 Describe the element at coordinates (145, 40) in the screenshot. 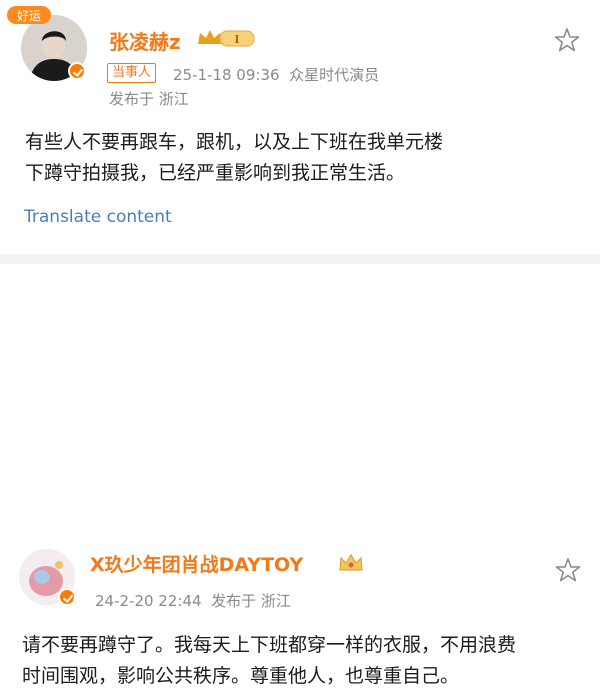

I see `username-1: 张凌赫z` at that location.